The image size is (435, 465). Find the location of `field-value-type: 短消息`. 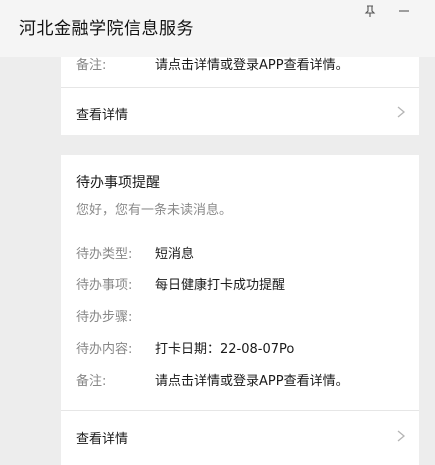

field-value-type: 短消息 is located at coordinates (175, 254).